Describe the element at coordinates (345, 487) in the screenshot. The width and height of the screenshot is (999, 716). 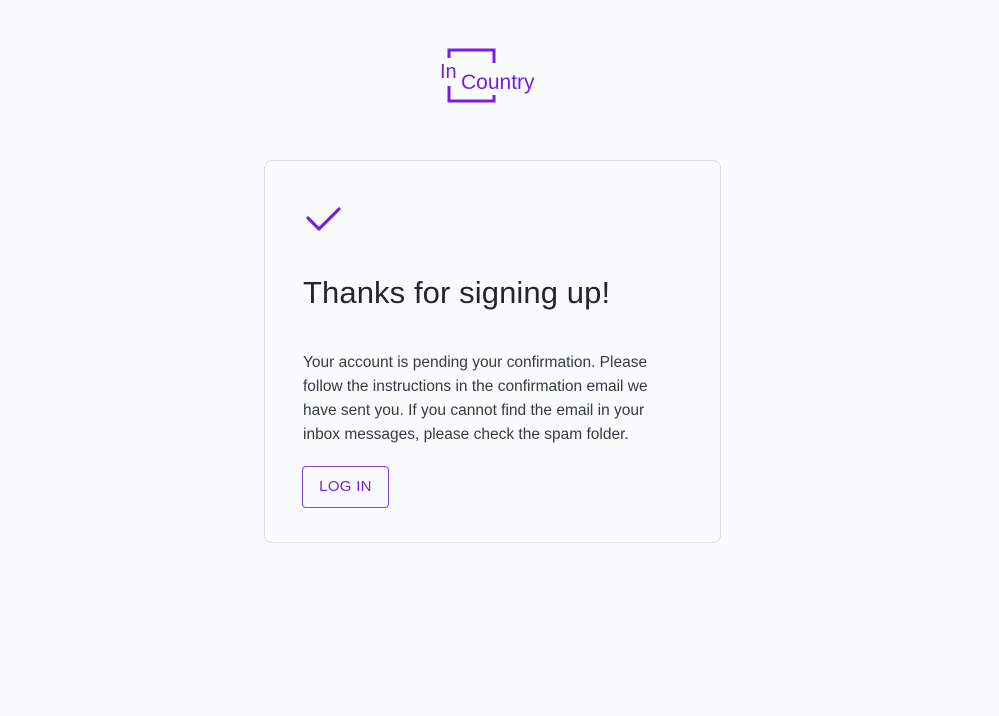
I see `login-button: LOG IN` at that location.